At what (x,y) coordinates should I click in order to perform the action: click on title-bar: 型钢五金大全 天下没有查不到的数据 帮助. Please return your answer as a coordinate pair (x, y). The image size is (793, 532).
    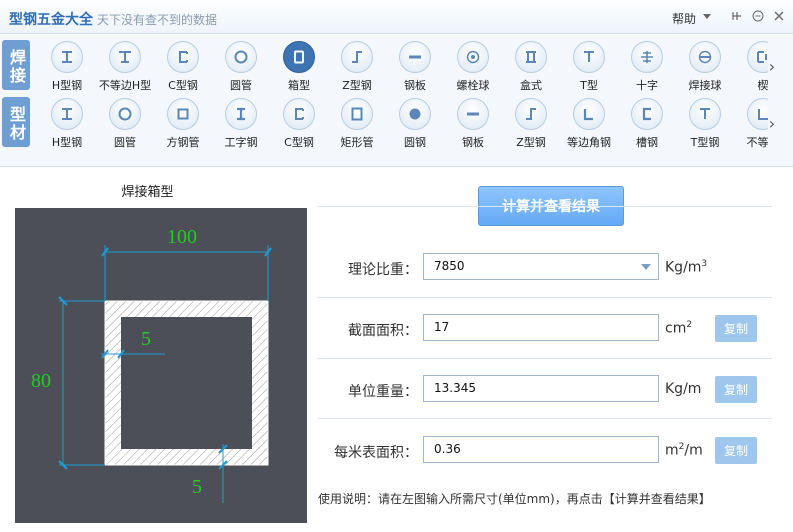
    Looking at the image, I should click on (396, 17).